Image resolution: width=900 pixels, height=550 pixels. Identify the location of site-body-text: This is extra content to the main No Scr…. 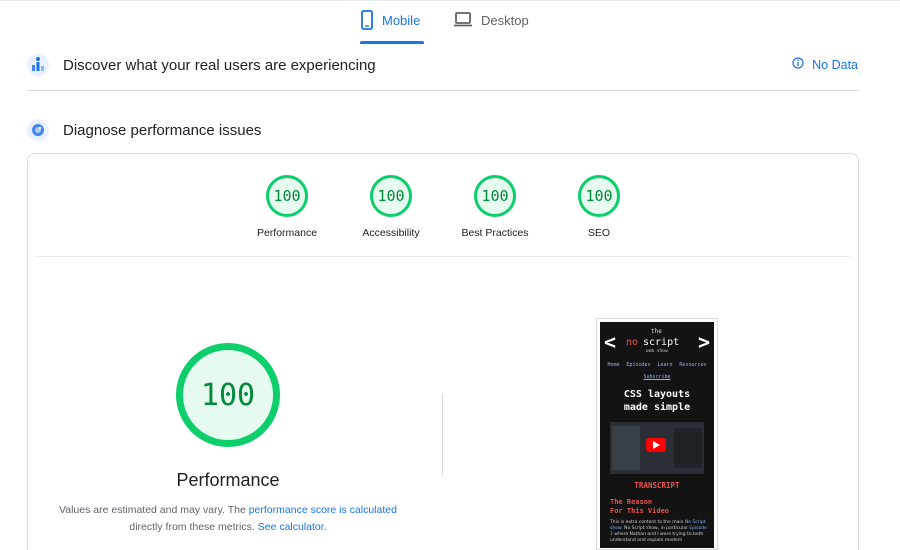
(659, 532).